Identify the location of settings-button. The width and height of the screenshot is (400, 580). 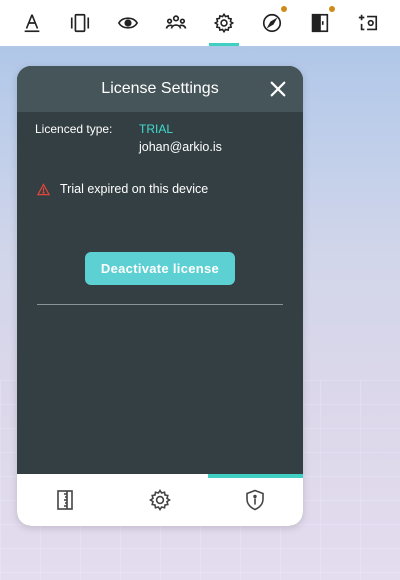
(224, 23).